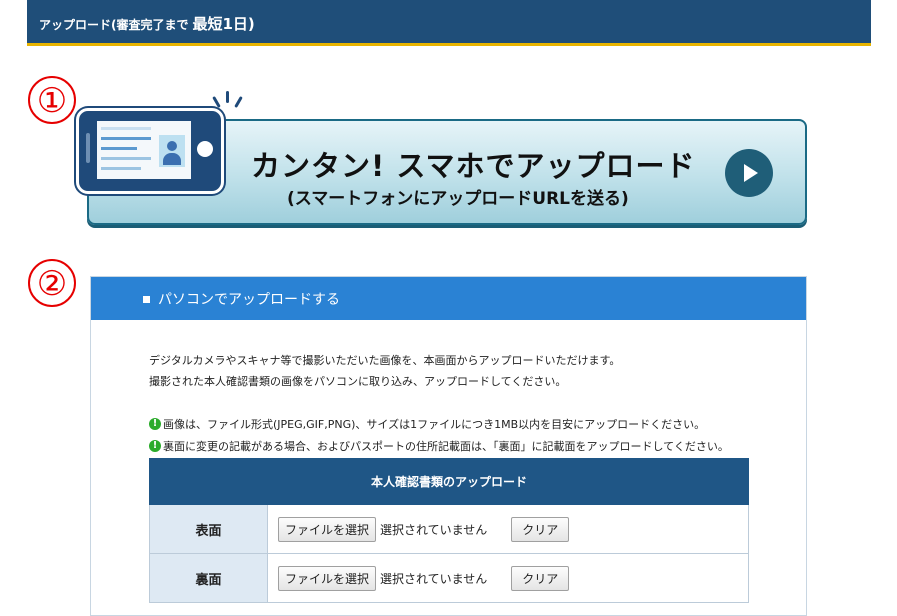  I want to click on front-clear-button: クリア, so click(540, 529).